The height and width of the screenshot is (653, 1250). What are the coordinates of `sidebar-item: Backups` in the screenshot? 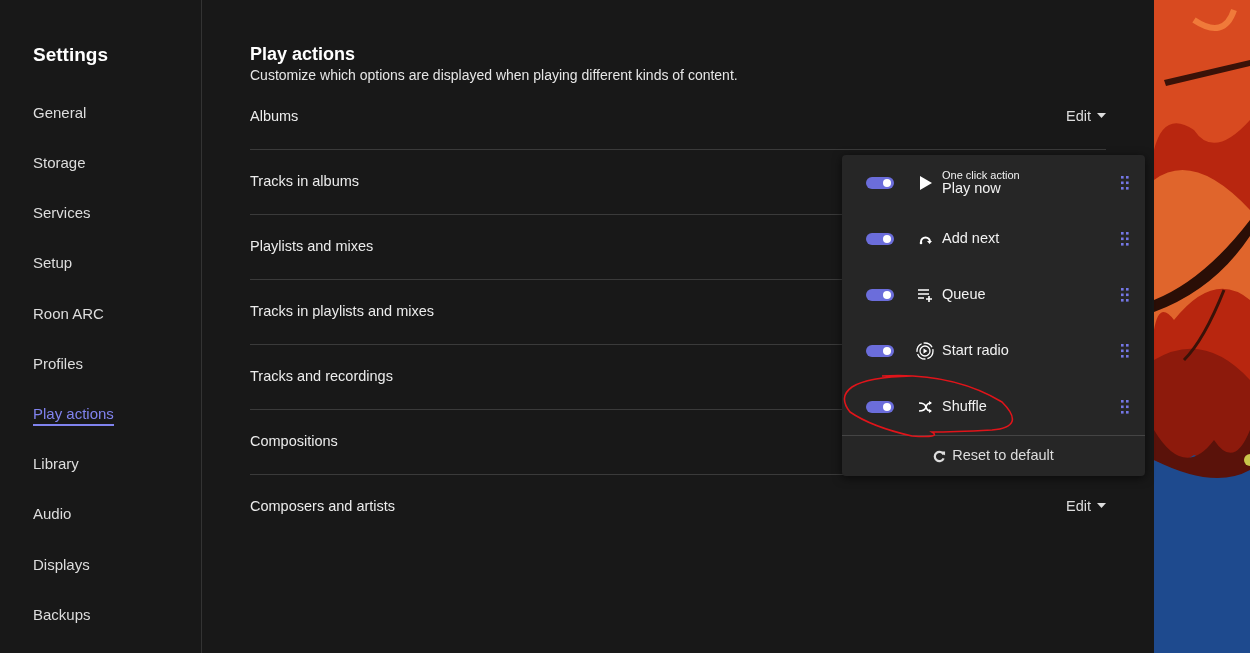 It's located at (62, 614).